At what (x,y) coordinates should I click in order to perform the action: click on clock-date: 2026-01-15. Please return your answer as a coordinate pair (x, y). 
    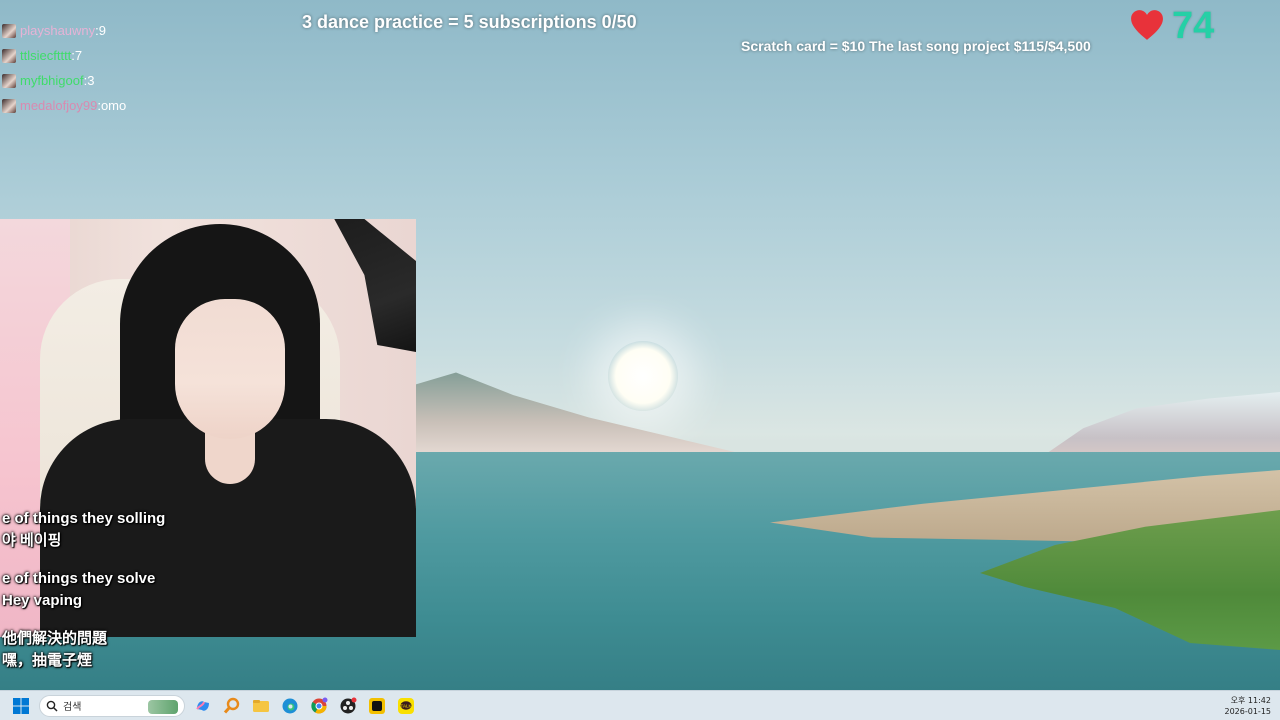
    Looking at the image, I should click on (1248, 711).